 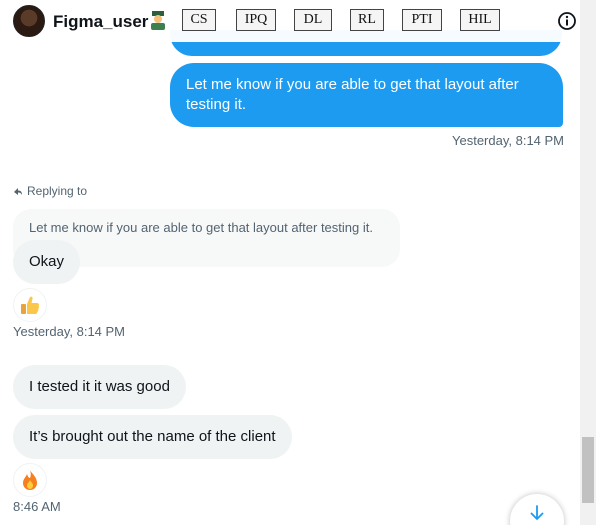 I want to click on arrow-down-icon, so click(x=537, y=512).